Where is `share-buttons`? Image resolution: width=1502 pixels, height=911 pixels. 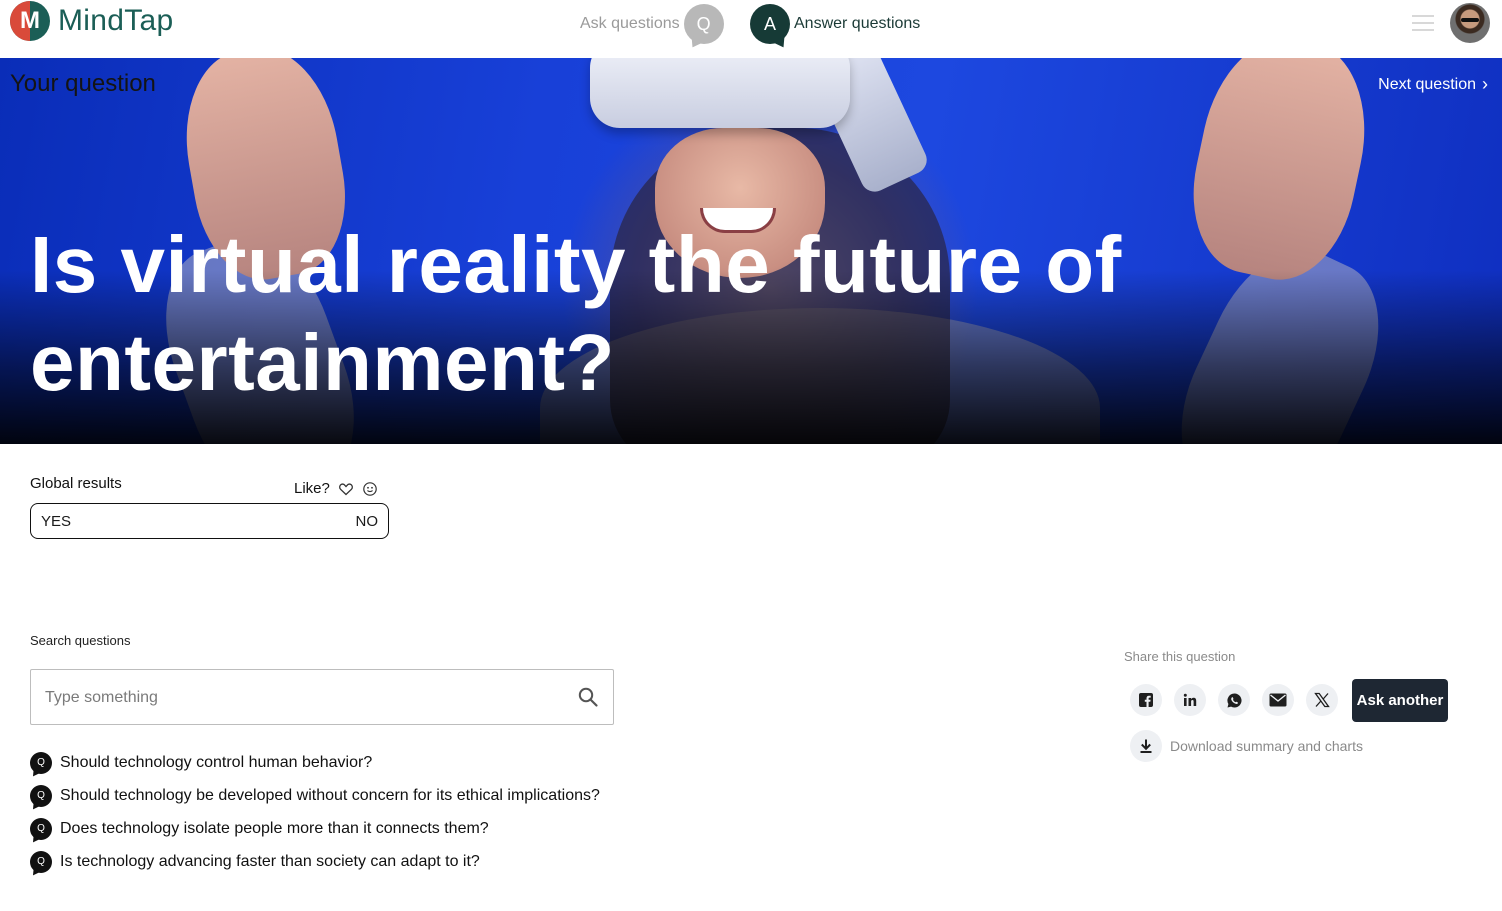 share-buttons is located at coordinates (1240, 700).